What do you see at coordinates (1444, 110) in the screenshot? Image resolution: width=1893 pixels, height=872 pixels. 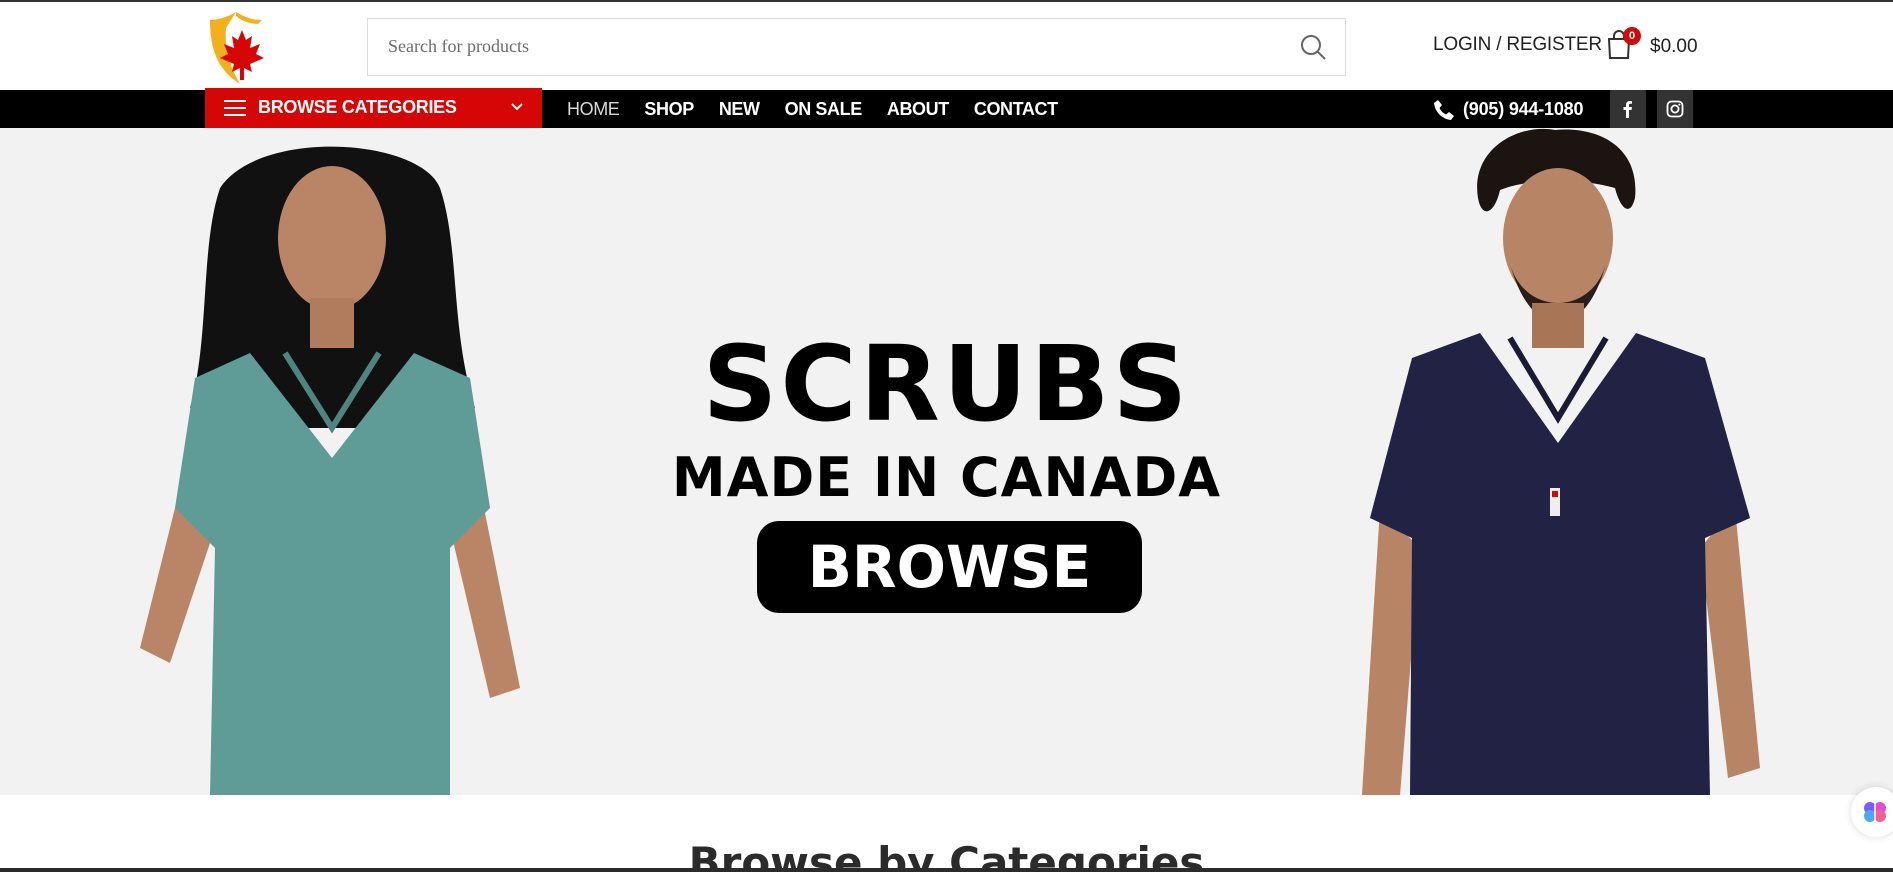 I see `phone-icon` at bounding box center [1444, 110].